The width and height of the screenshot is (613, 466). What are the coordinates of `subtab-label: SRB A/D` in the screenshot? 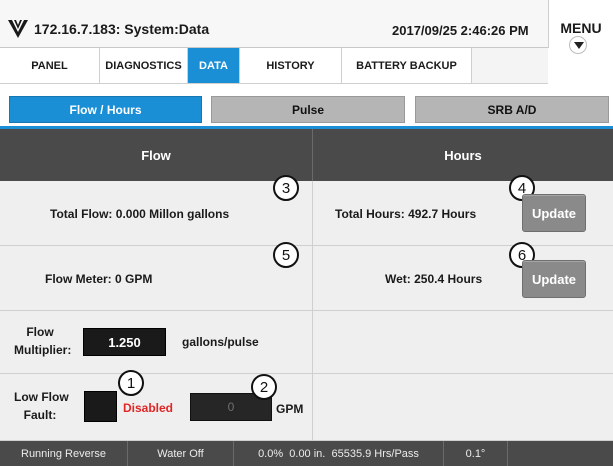 It's located at (512, 109).